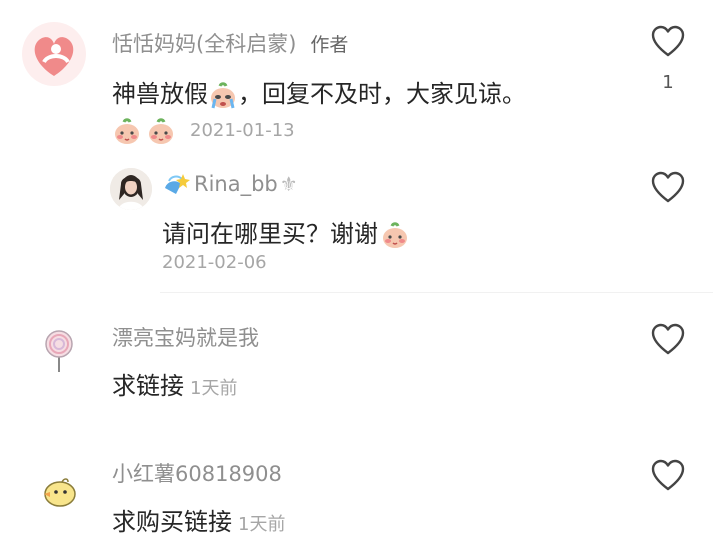 Image resolution: width=713 pixels, height=550 pixels. Describe the element at coordinates (185, 337) in the screenshot. I see `username: 漂亮宝妈就是我` at that location.